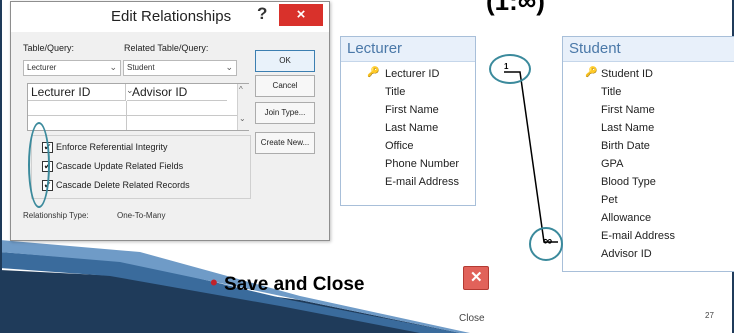 The width and height of the screenshot is (734, 333). What do you see at coordinates (422, 164) in the screenshot?
I see `field-item: Phone Number` at bounding box center [422, 164].